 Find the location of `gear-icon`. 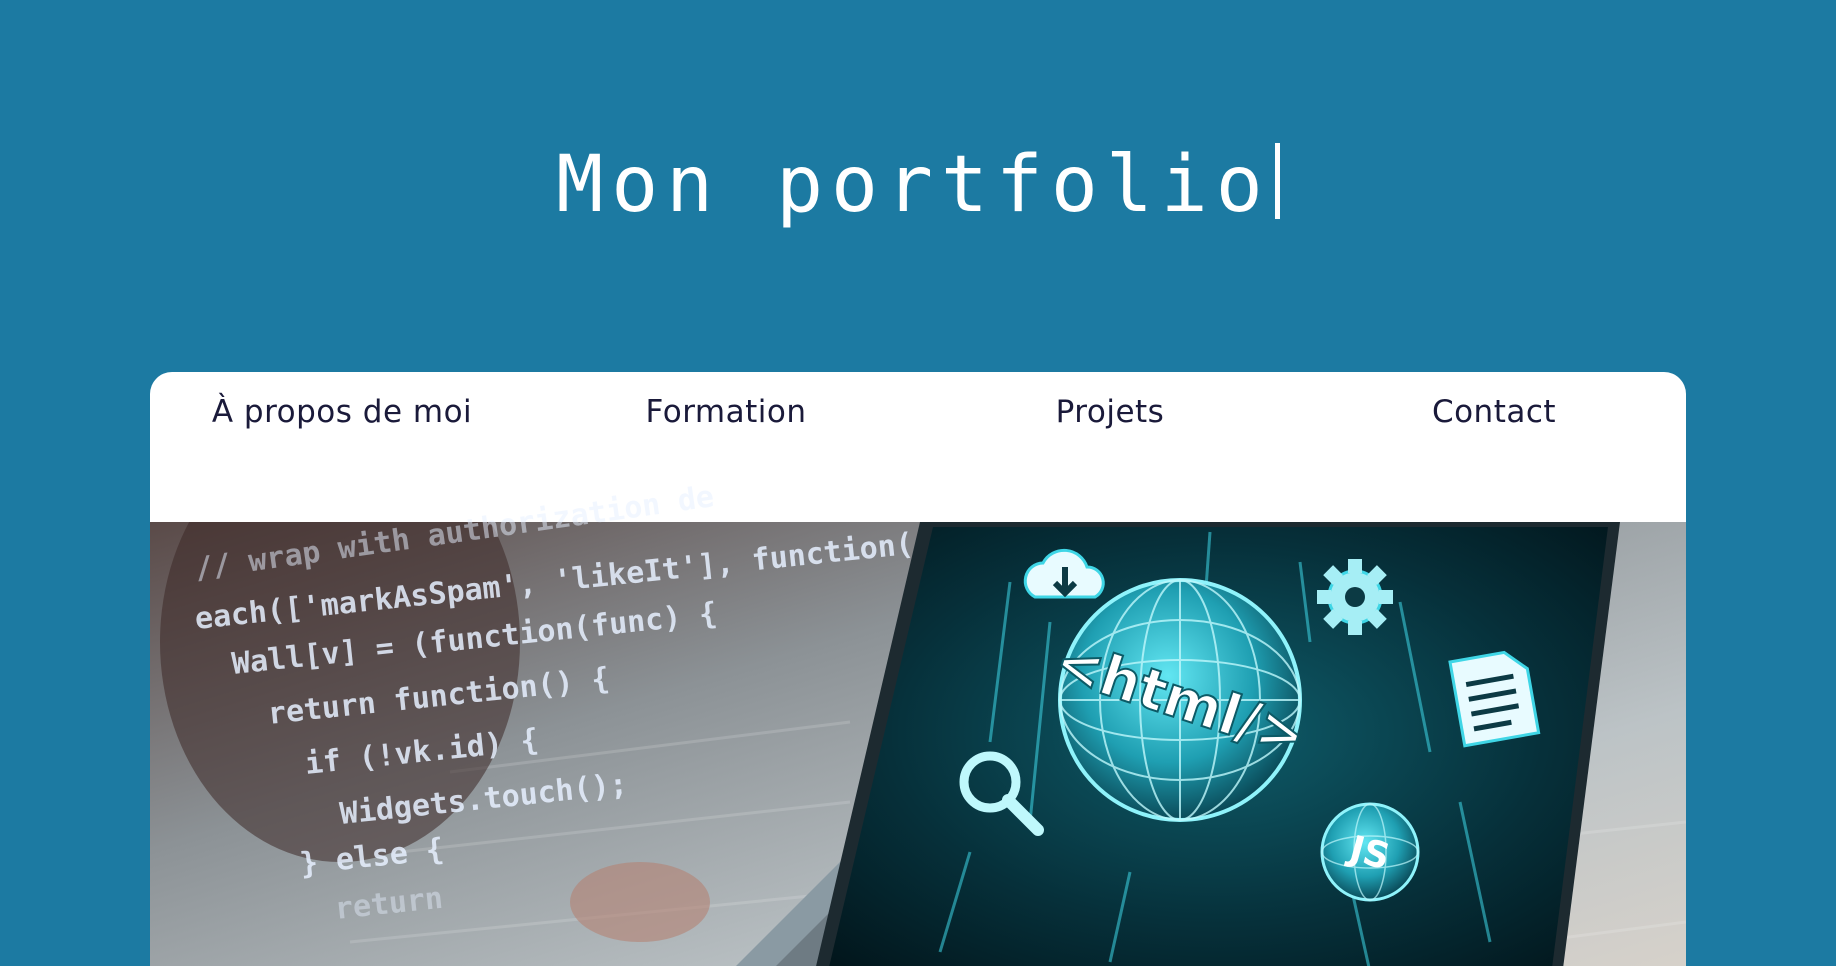

gear-icon is located at coordinates (1355, 597).